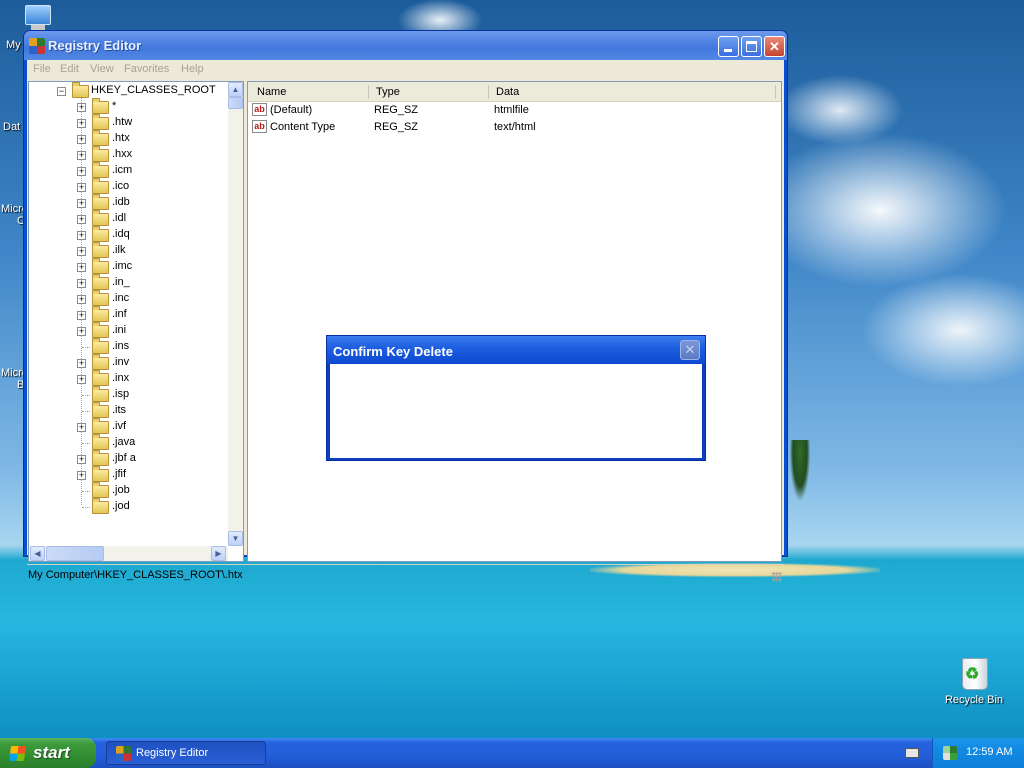  Describe the element at coordinates (124, 442) in the screenshot. I see `tree-item-label: .java` at that location.